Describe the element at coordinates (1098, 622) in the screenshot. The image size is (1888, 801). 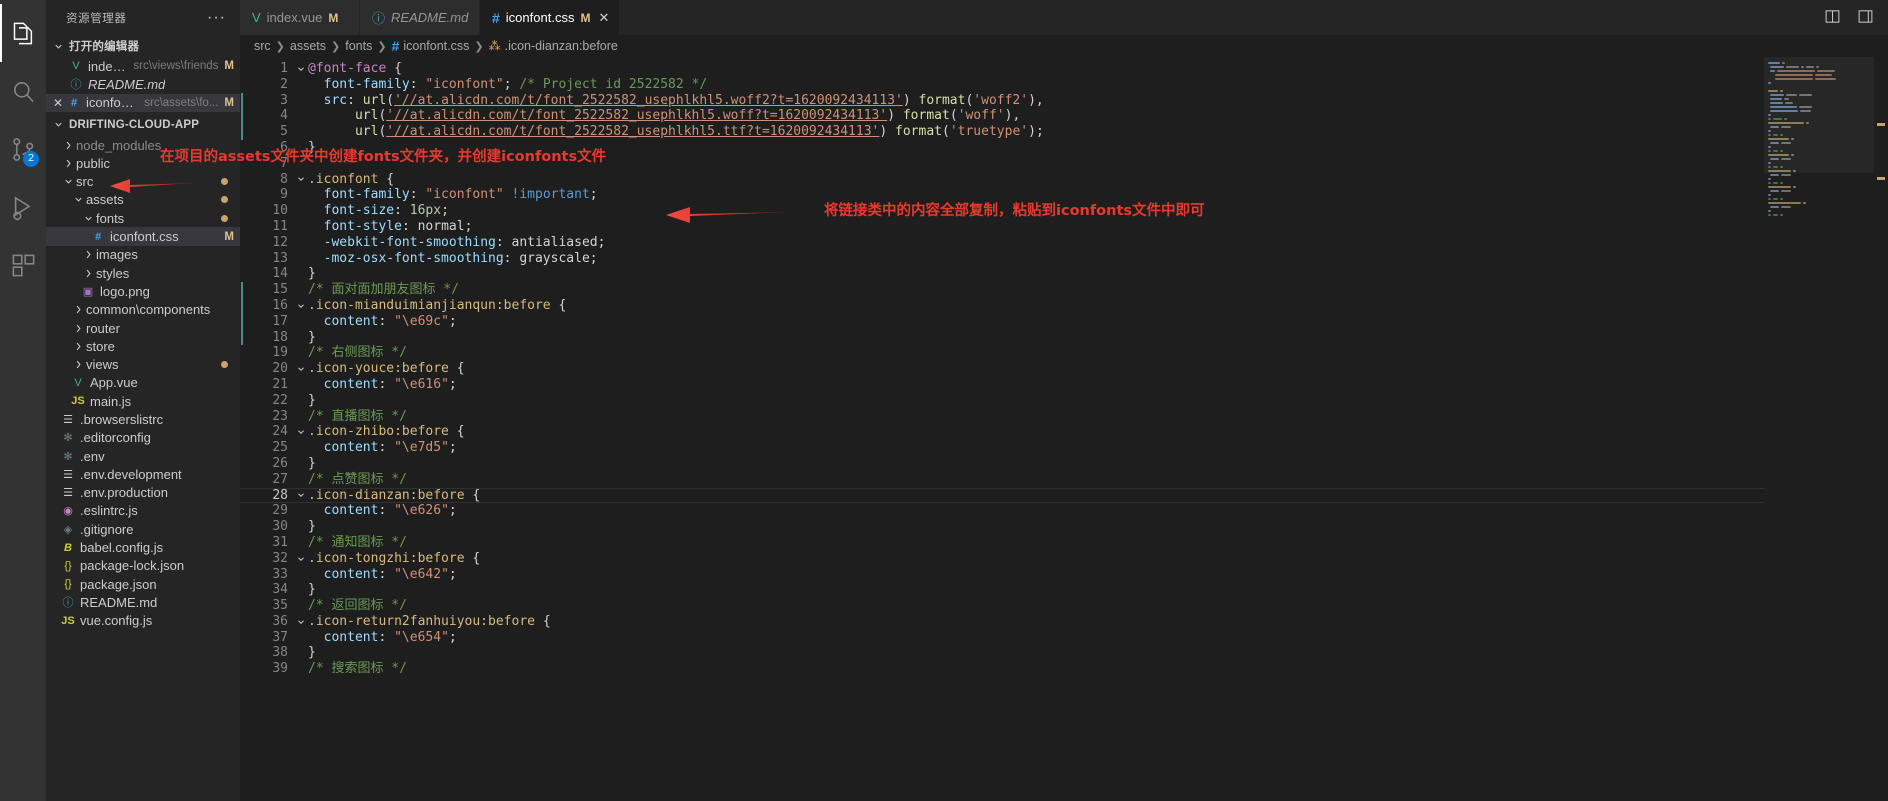
I see `code-line: .icon-return2fanhuiyou:before {` at that location.